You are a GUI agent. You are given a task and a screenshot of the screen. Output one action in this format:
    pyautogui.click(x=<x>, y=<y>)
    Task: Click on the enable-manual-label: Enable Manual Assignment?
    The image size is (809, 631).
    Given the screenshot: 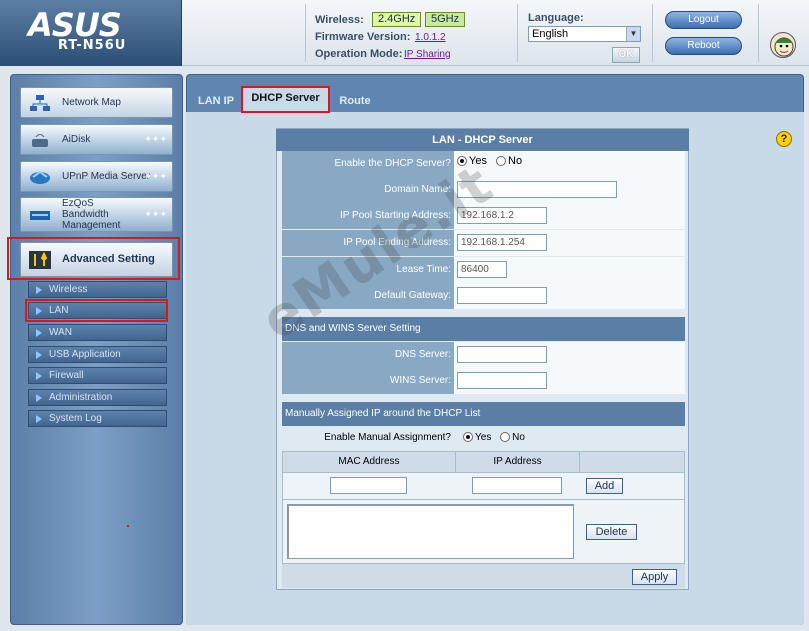 What is the action you would take?
    pyautogui.click(x=387, y=437)
    